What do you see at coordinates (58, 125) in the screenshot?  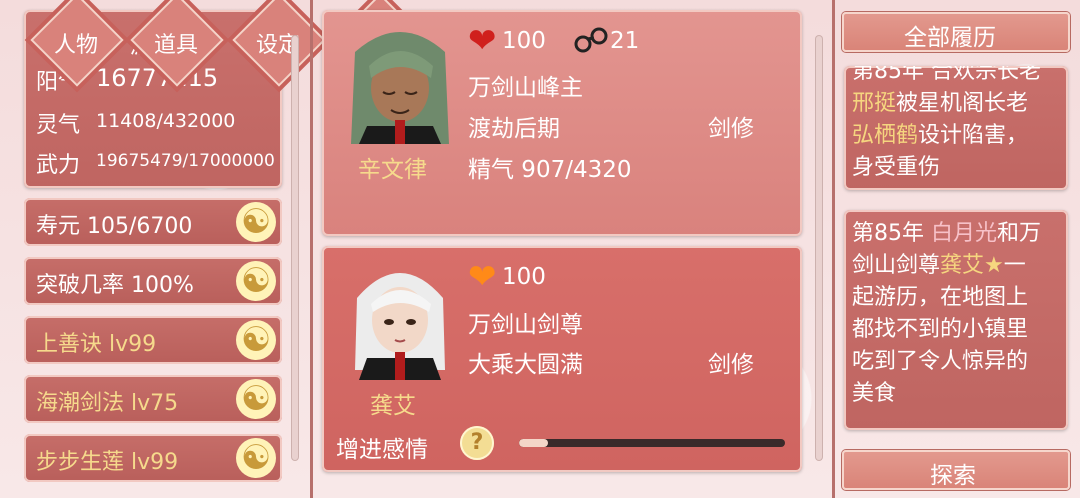 I see `ling-label: 灵气` at bounding box center [58, 125].